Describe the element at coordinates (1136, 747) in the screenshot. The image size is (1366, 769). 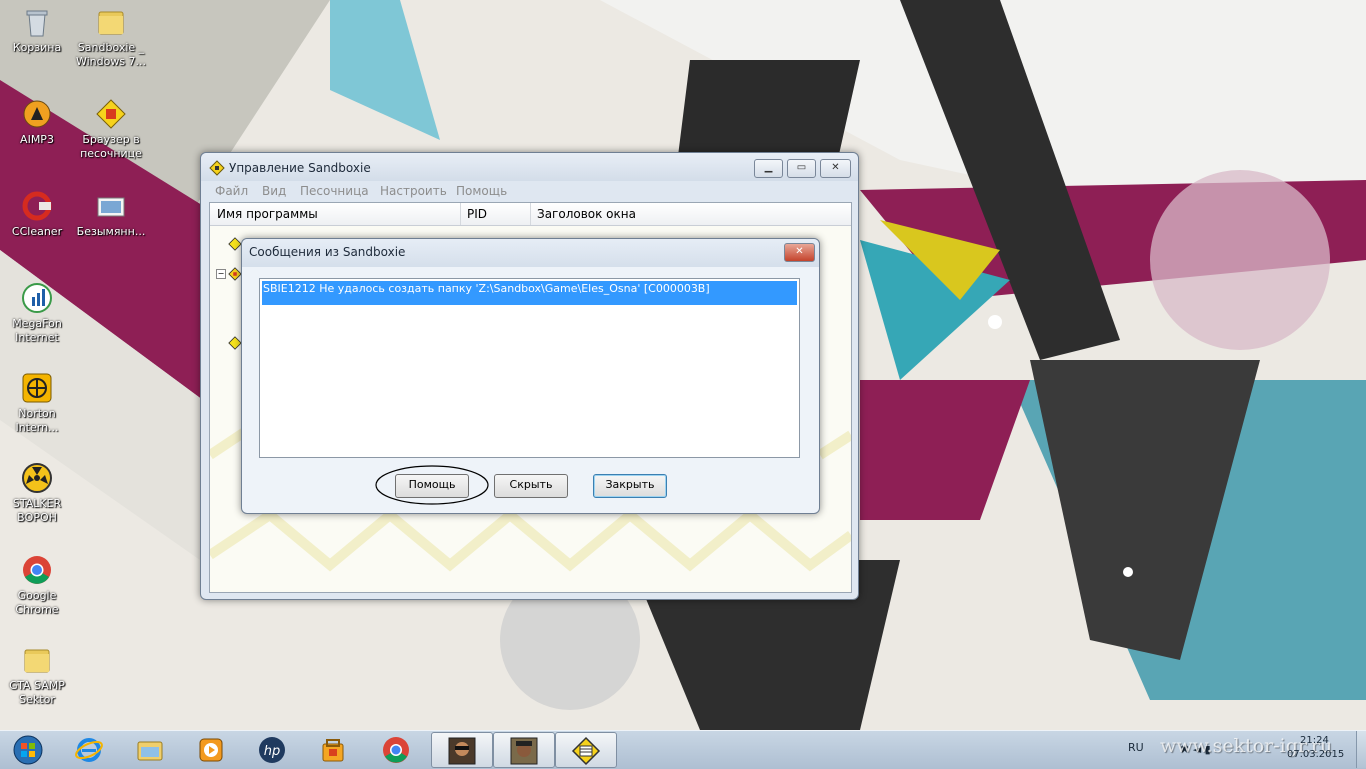
I see `language-indicator: RU` at that location.